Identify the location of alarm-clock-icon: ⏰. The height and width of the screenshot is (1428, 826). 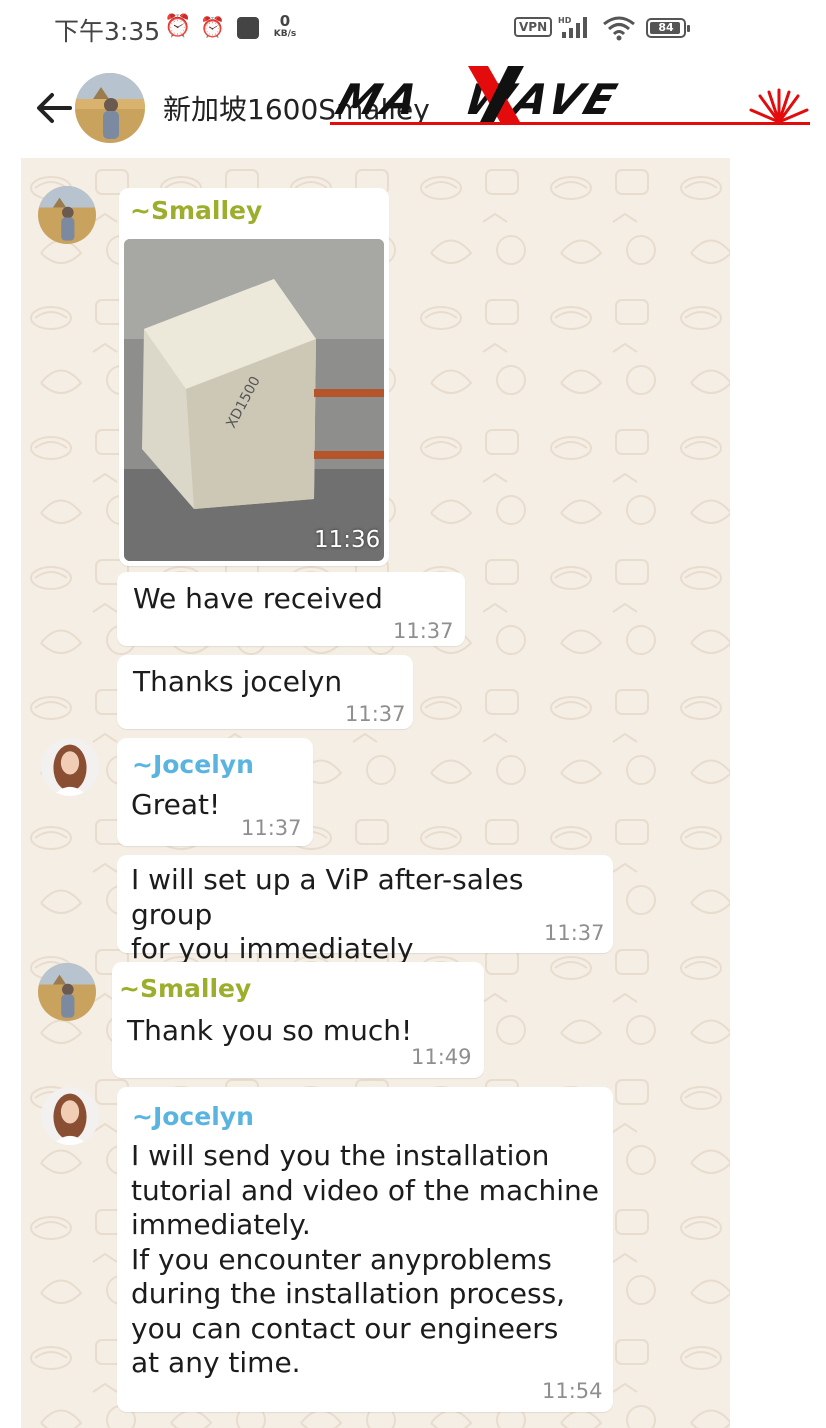
(178, 26).